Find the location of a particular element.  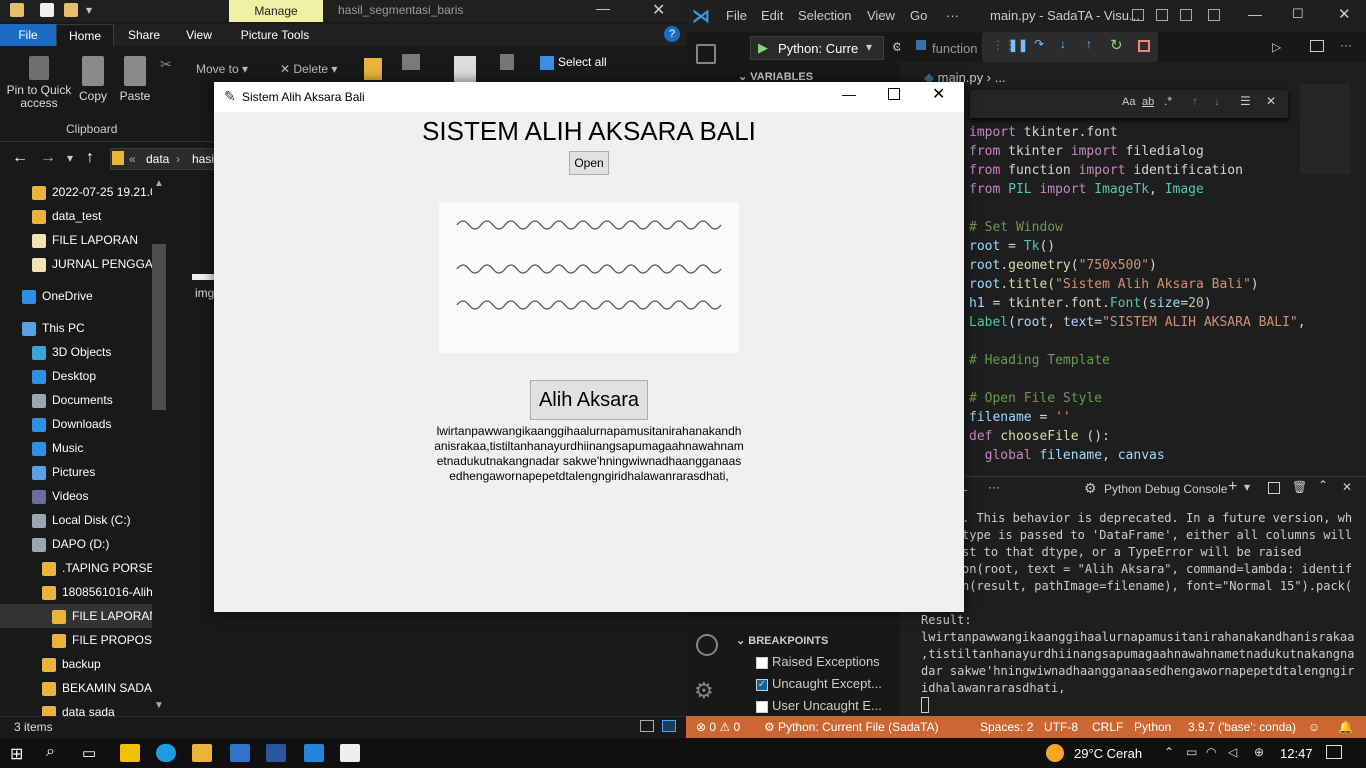

alih-aksara-button: Alih Aksara is located at coordinates (589, 400).